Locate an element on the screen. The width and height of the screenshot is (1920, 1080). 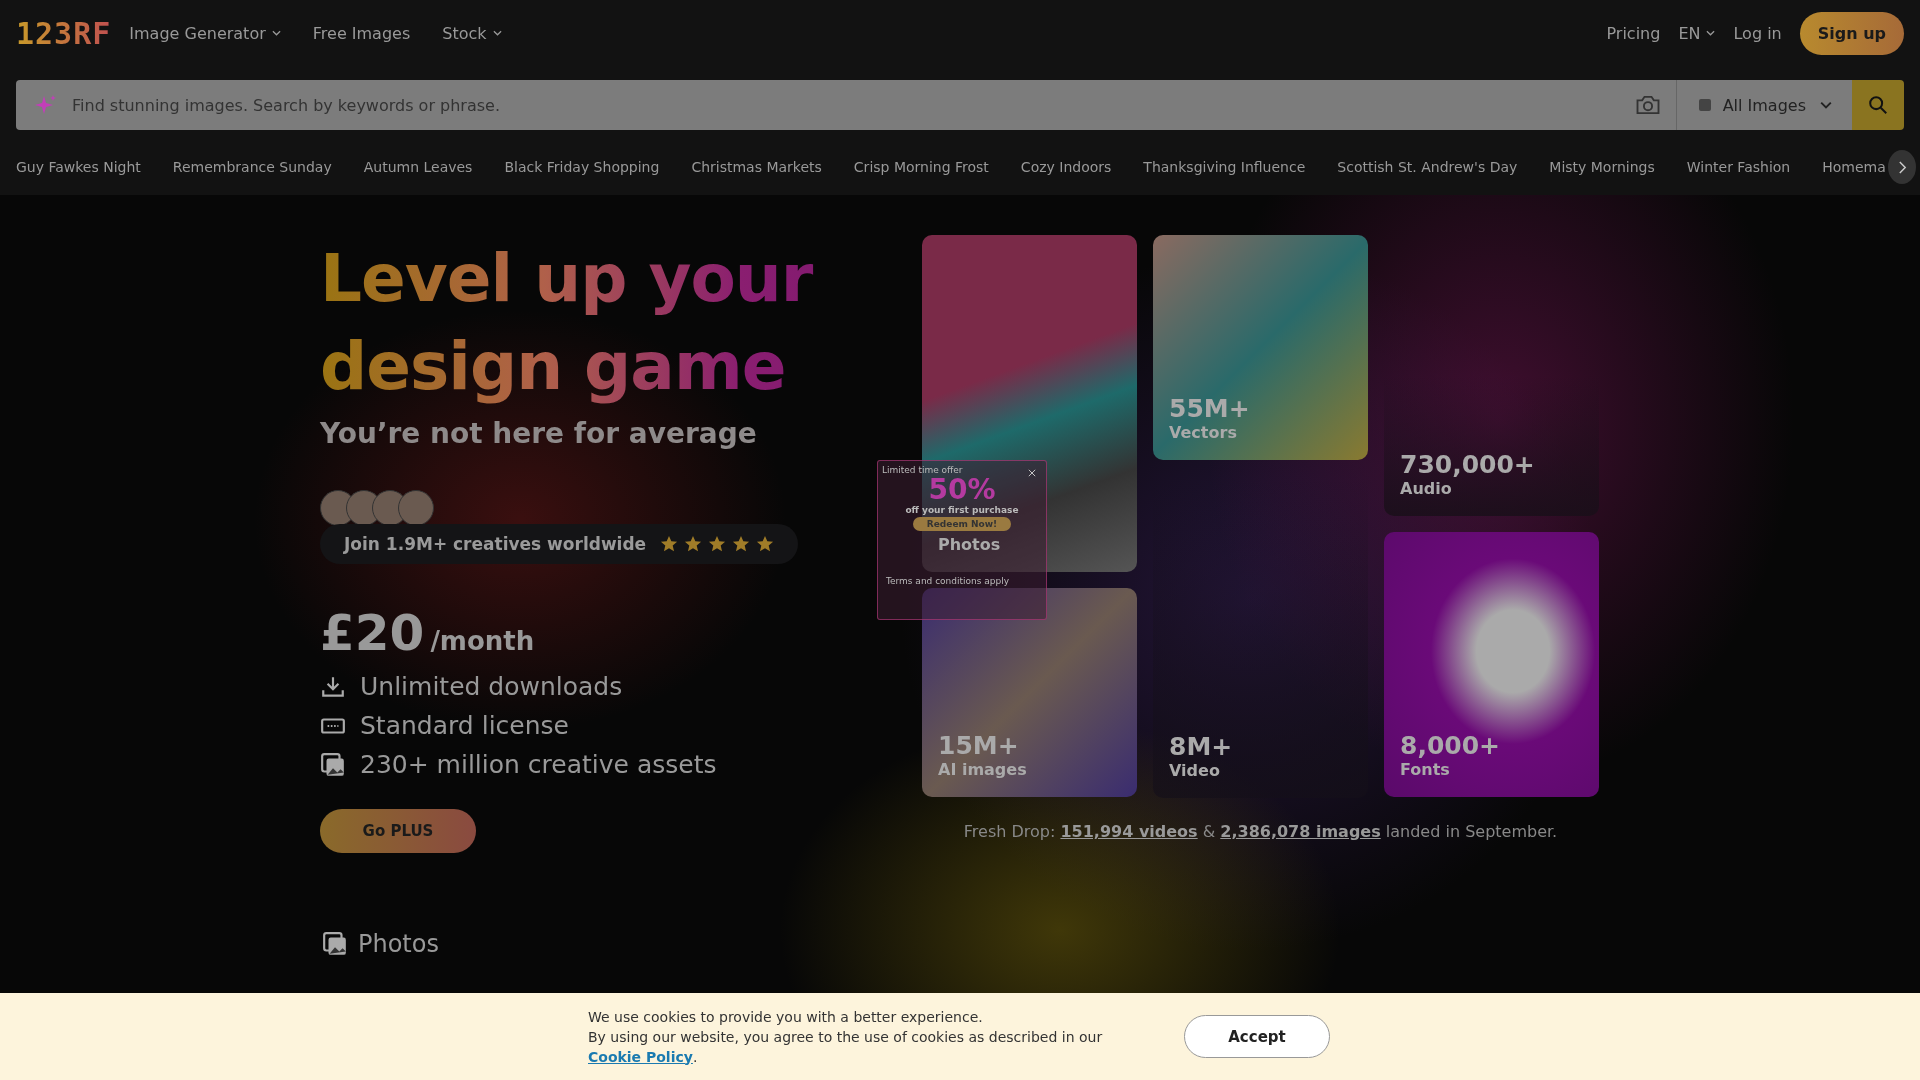
trending-tag: Autumn Leaves is located at coordinates (418, 167).